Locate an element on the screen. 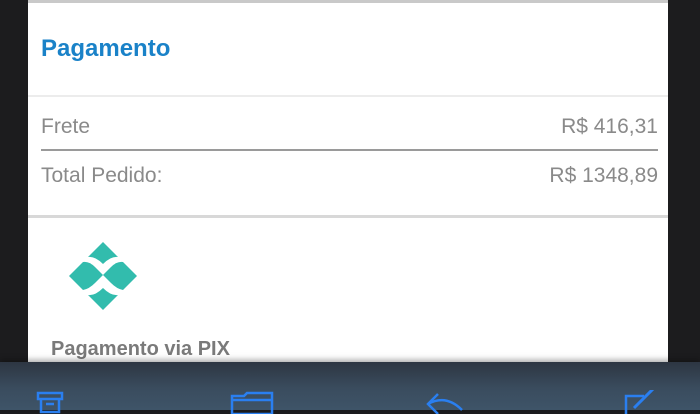 The image size is (700, 414). summary-row-total: Total Pedido: R$ 1348,89 is located at coordinates (349, 176).